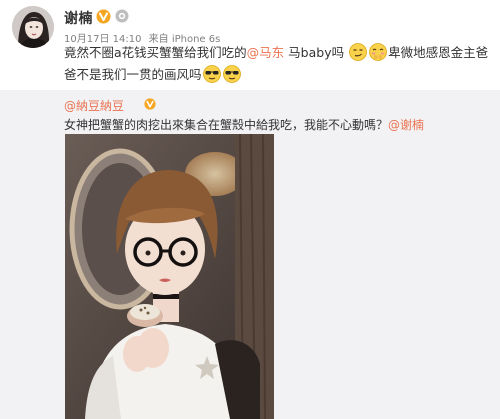 The width and height of the screenshot is (500, 419). Describe the element at coordinates (94, 105) in the screenshot. I see `repost-author: @納豆納豆` at that location.